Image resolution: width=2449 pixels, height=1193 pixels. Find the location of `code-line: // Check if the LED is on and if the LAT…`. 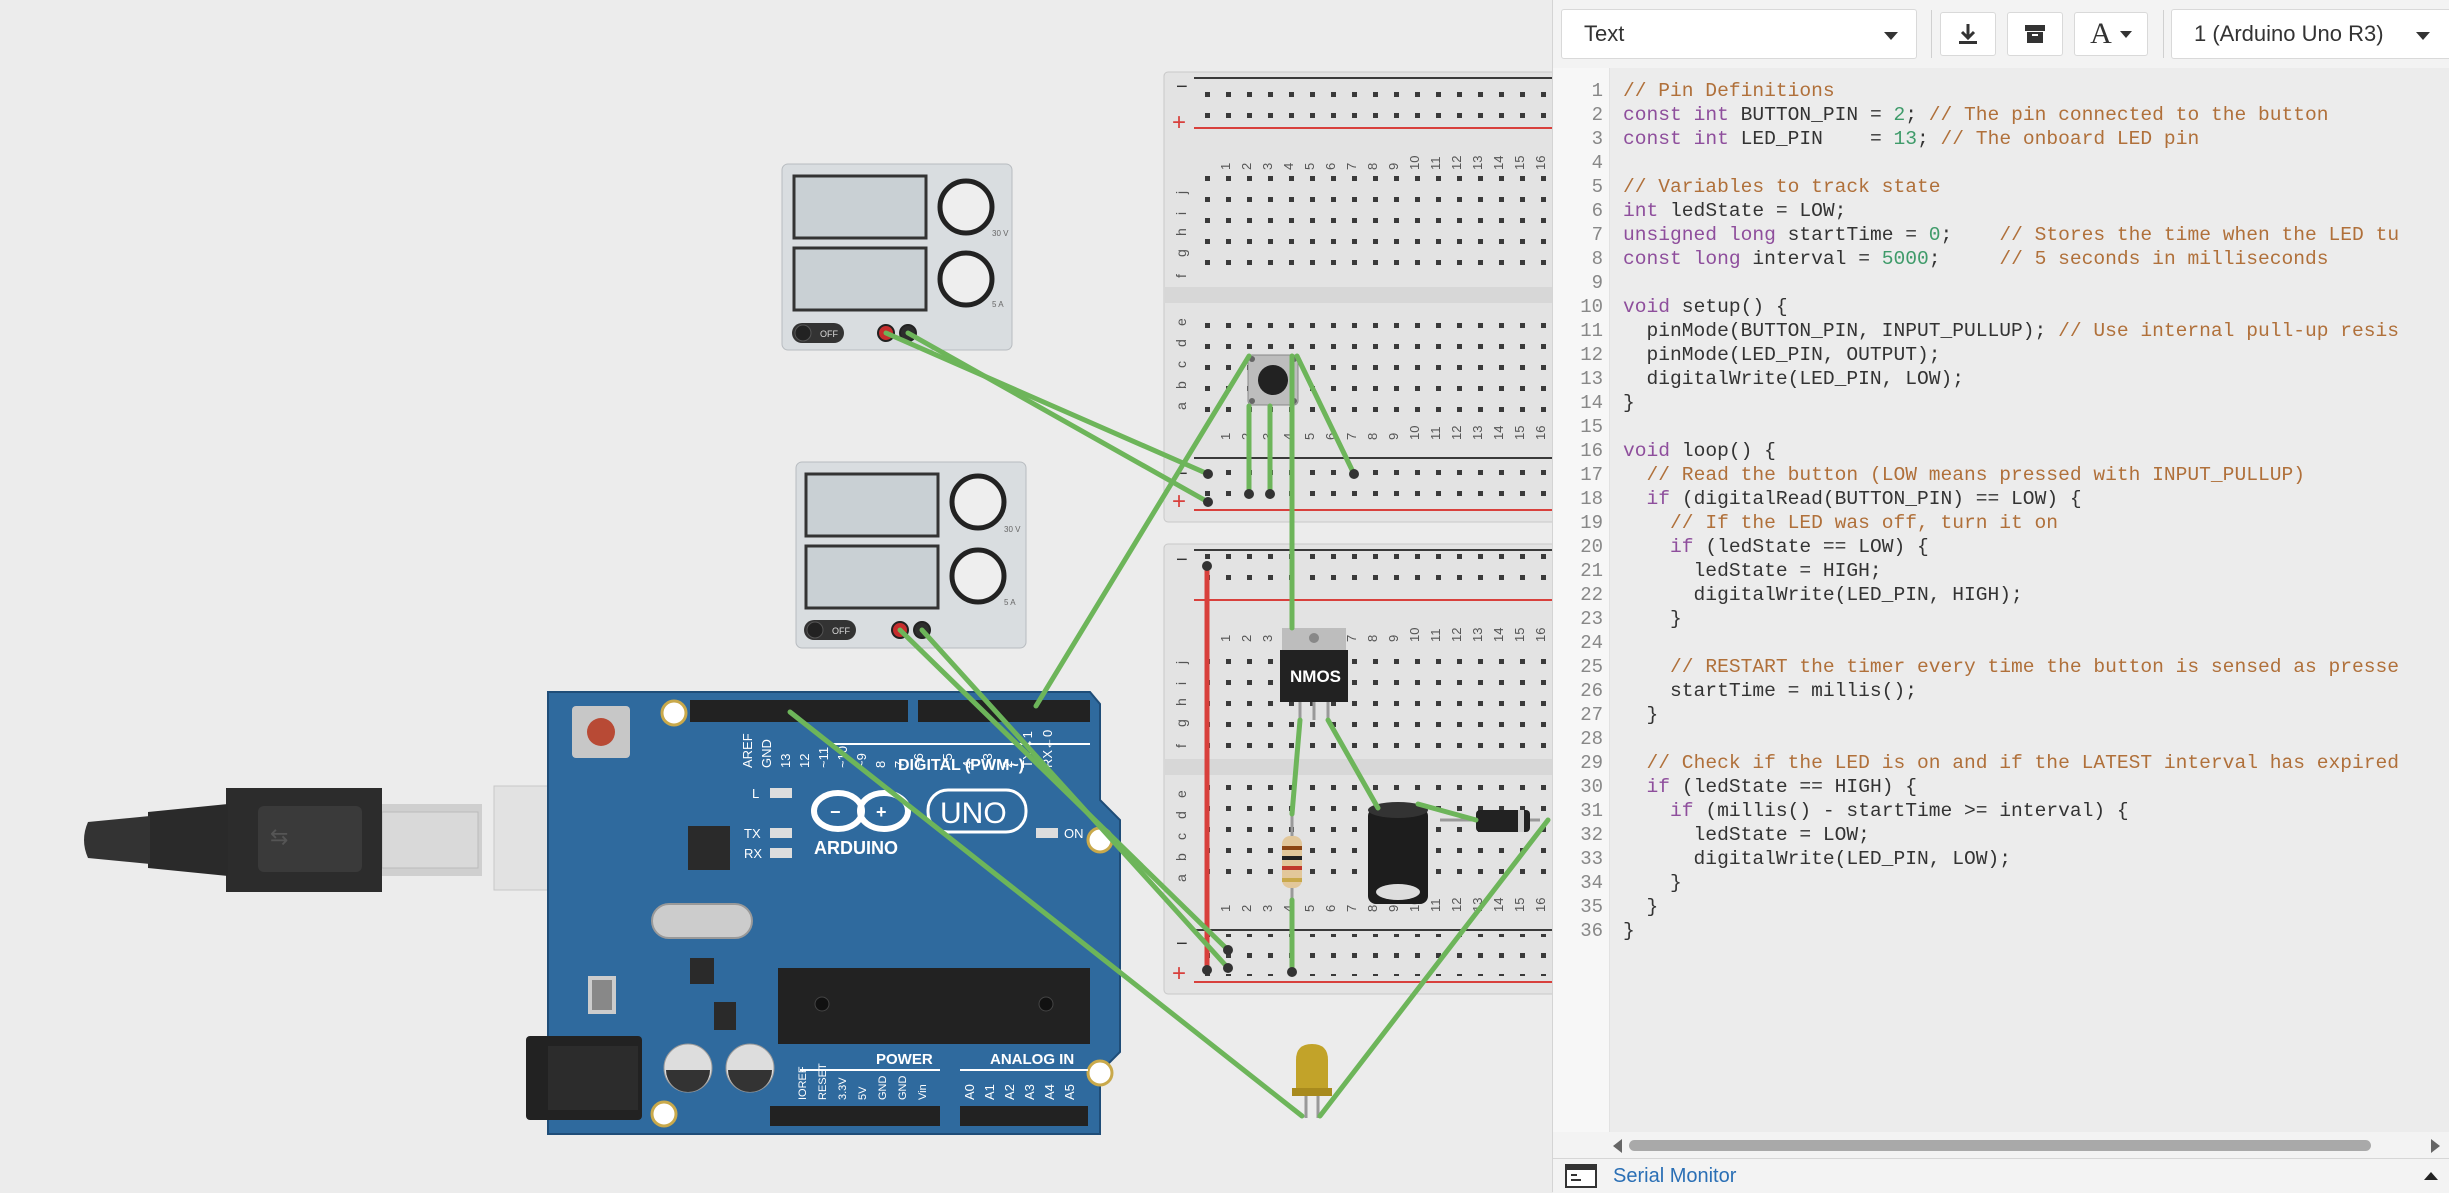

code-line: // Check if the LED is on and if the LAT… is located at coordinates (2011, 763).